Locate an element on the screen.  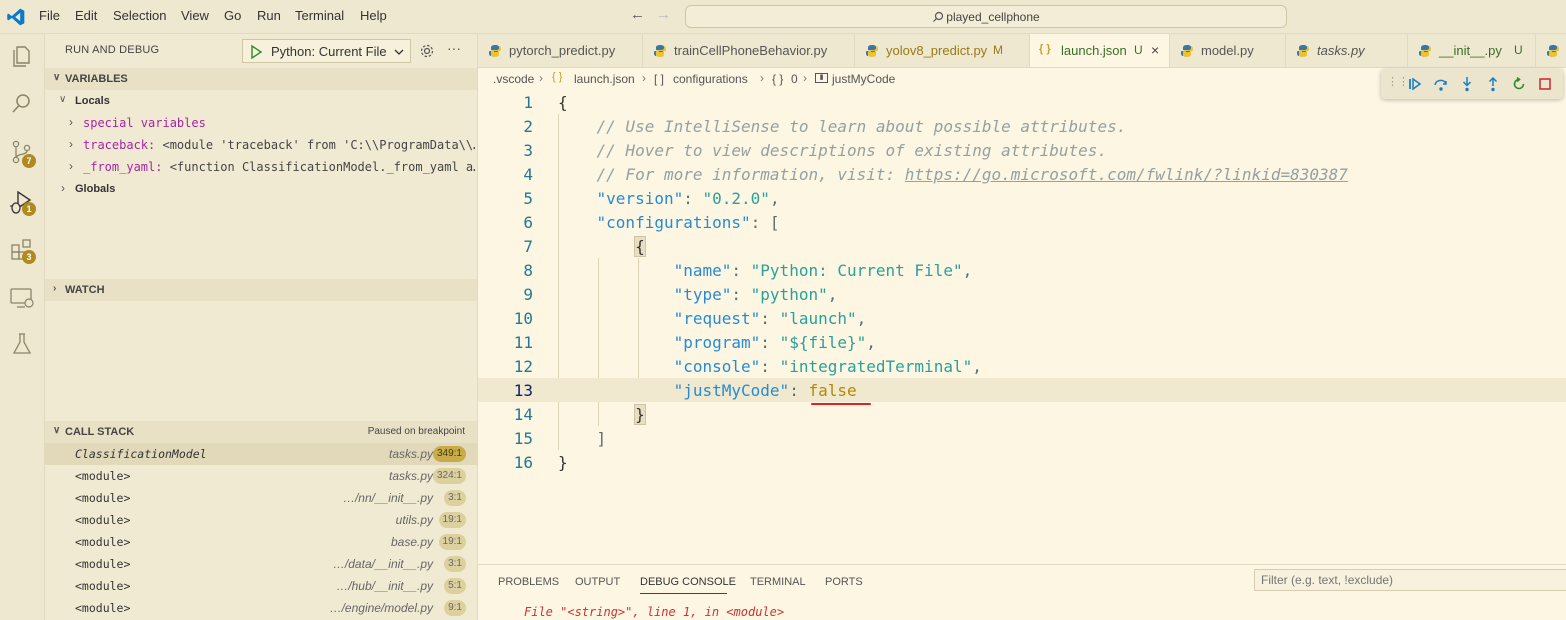
menu-go: Go is located at coordinates (232, 15).